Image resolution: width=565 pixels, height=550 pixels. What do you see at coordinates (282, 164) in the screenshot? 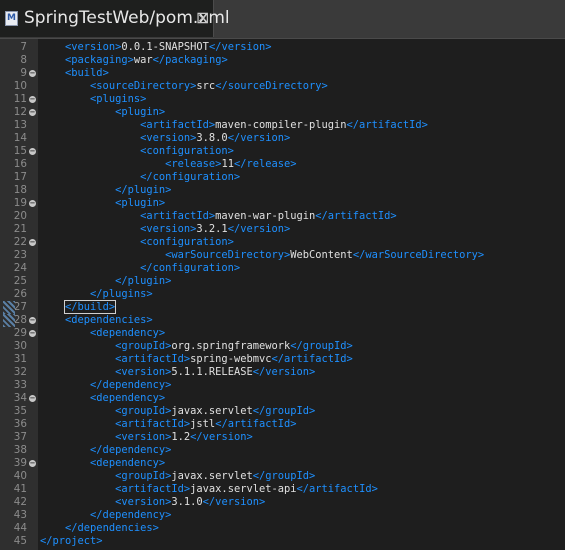
I see `code-line: 16 <release>11</release>` at bounding box center [282, 164].